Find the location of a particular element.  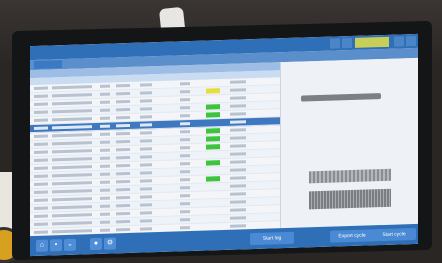

settings-icon is located at coordinates (399, 41).